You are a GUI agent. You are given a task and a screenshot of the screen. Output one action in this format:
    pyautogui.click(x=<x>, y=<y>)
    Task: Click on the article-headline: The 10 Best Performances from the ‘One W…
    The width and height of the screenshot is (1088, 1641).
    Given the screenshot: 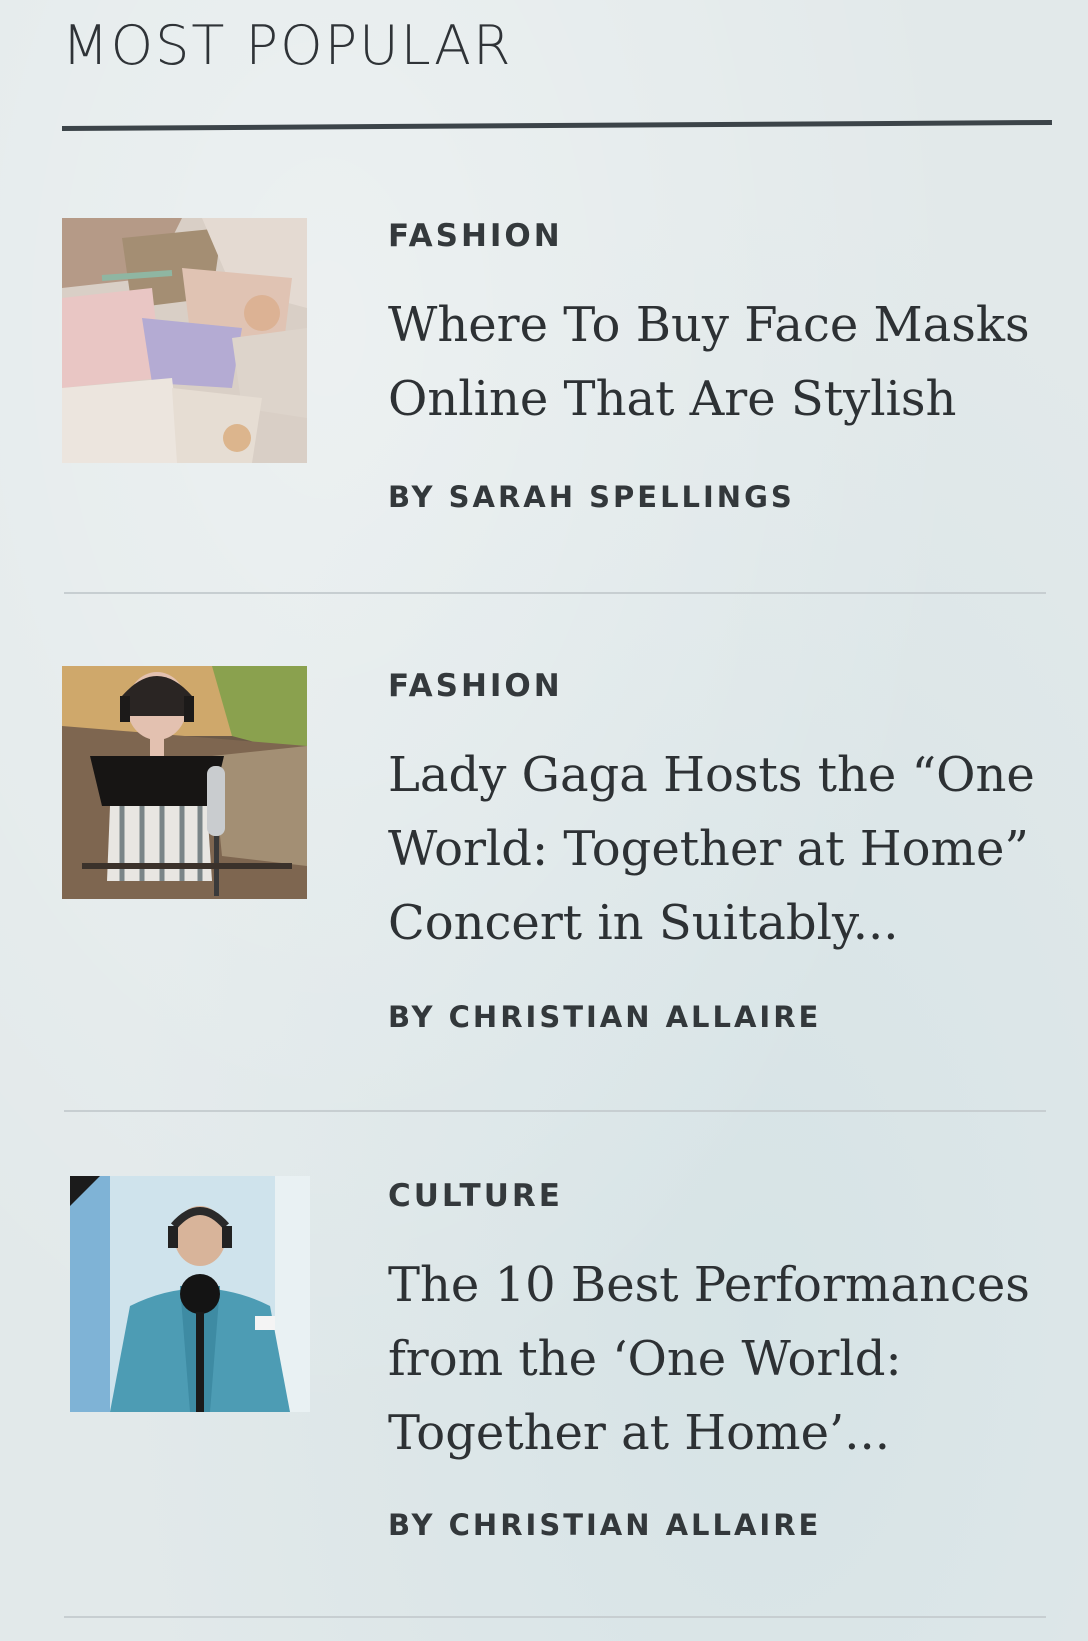 What is the action you would take?
    pyautogui.click(x=718, y=1359)
    